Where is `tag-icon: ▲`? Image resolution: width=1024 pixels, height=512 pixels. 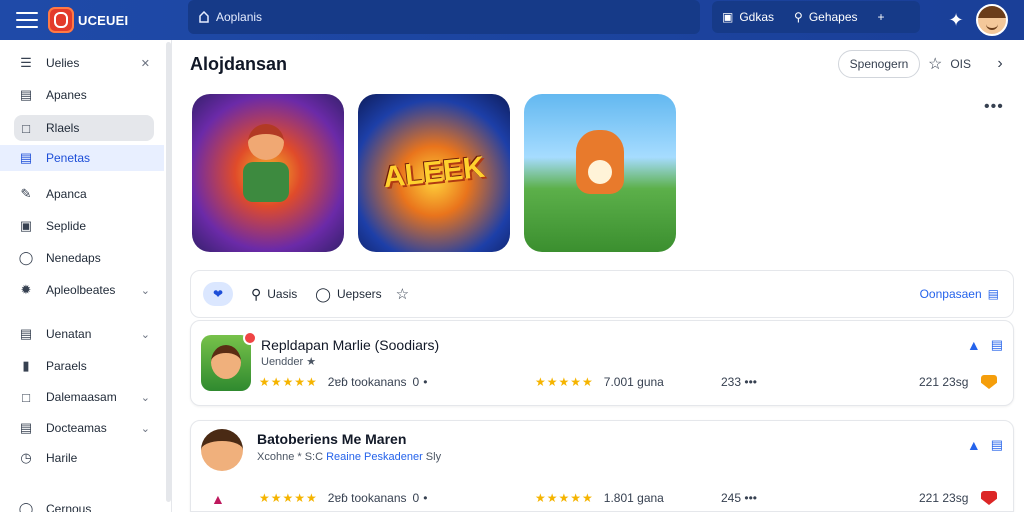
tag-icon: ▲ is located at coordinates (218, 499).